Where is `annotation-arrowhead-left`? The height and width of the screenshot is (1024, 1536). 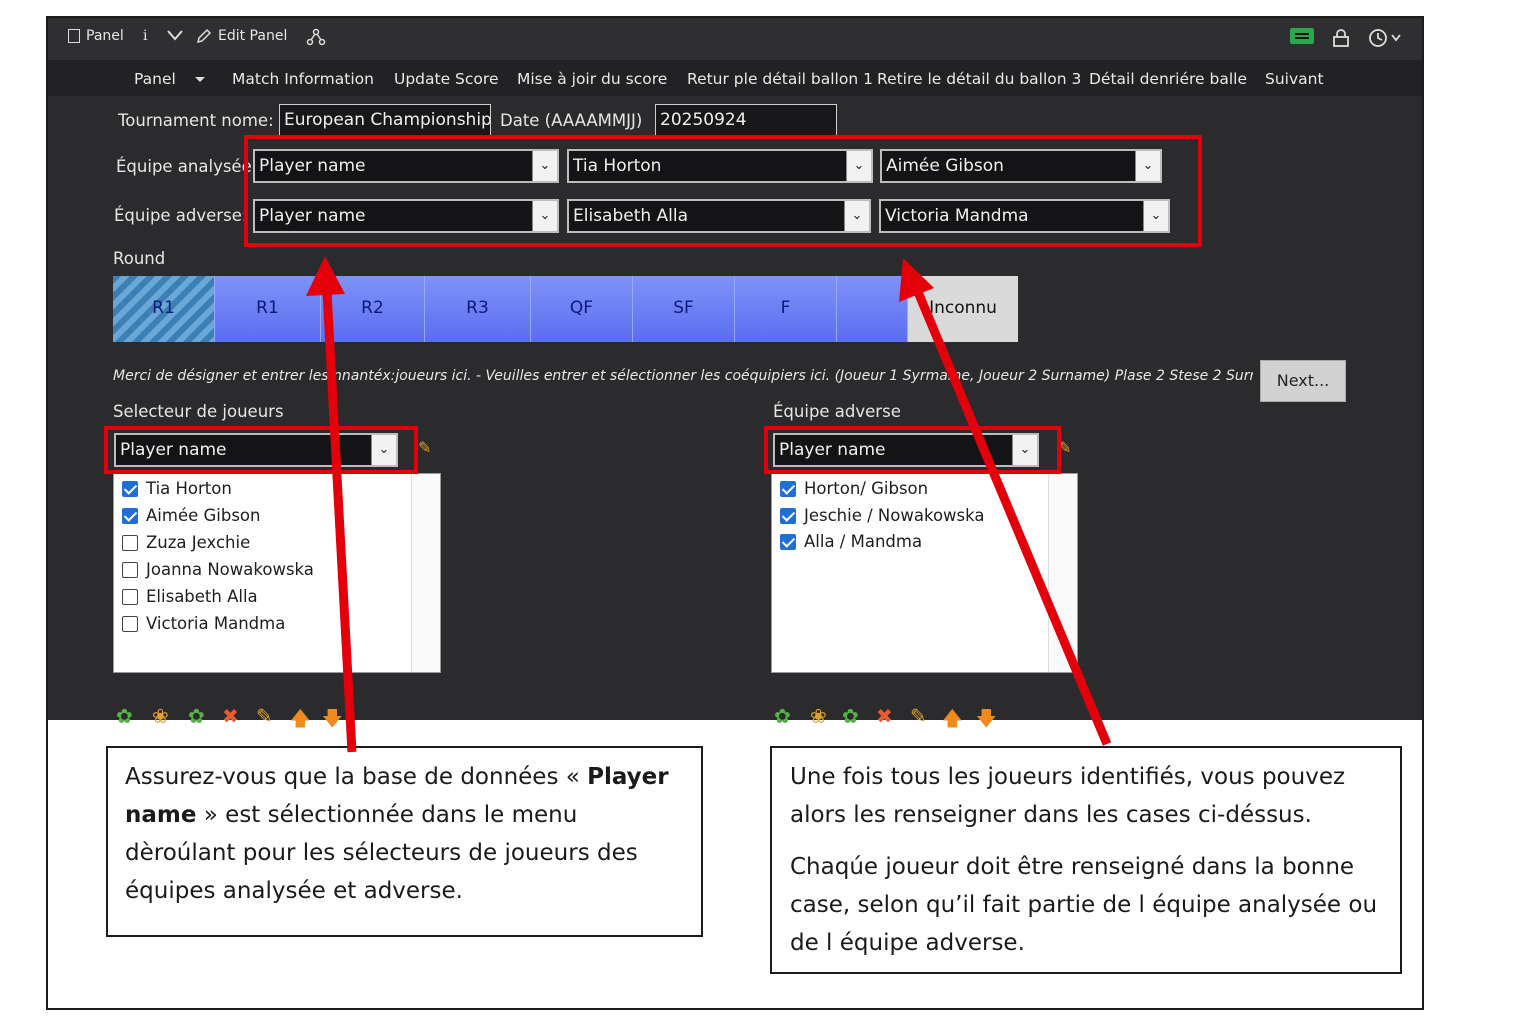
annotation-arrowhead-left is located at coordinates (325, 276).